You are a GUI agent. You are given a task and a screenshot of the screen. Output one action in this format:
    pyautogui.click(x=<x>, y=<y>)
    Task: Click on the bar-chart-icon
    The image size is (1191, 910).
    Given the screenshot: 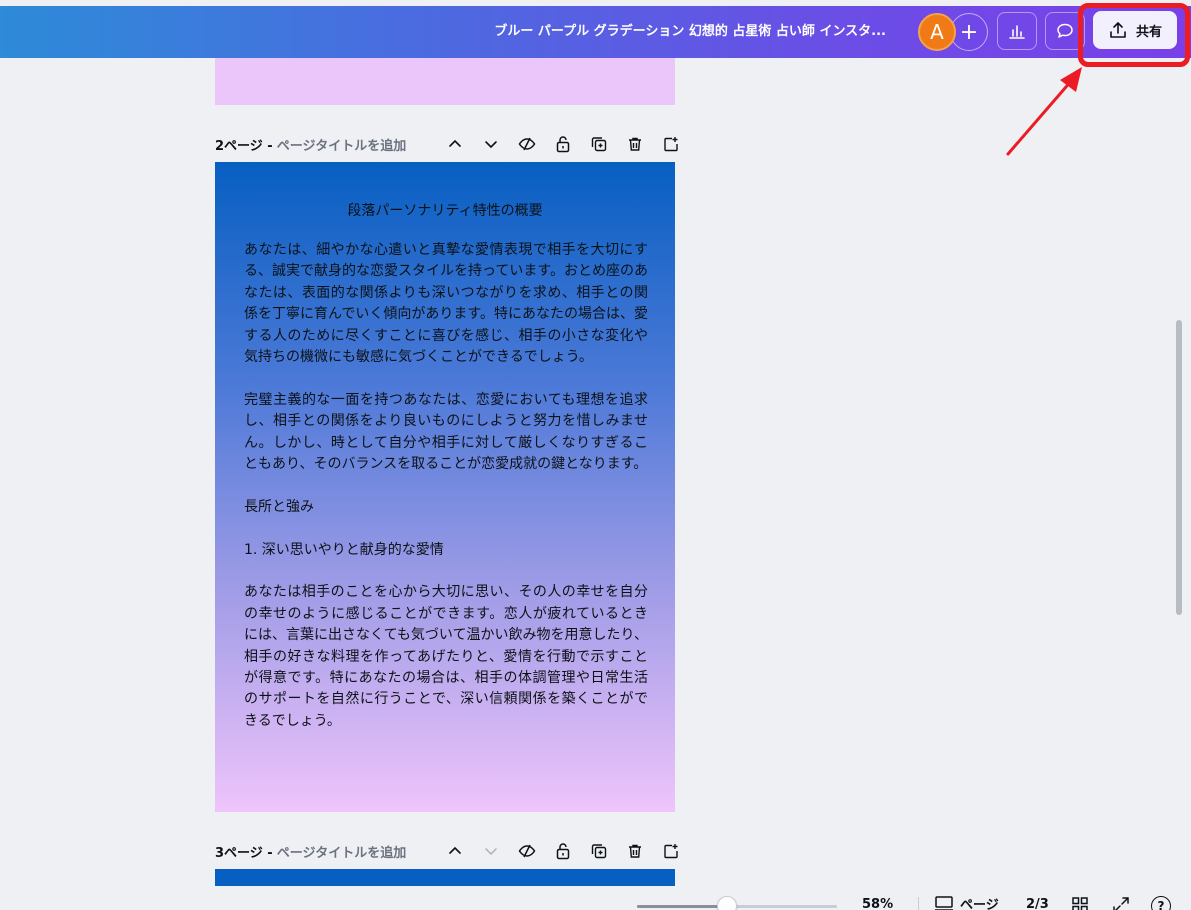 What is the action you would take?
    pyautogui.click(x=1017, y=32)
    